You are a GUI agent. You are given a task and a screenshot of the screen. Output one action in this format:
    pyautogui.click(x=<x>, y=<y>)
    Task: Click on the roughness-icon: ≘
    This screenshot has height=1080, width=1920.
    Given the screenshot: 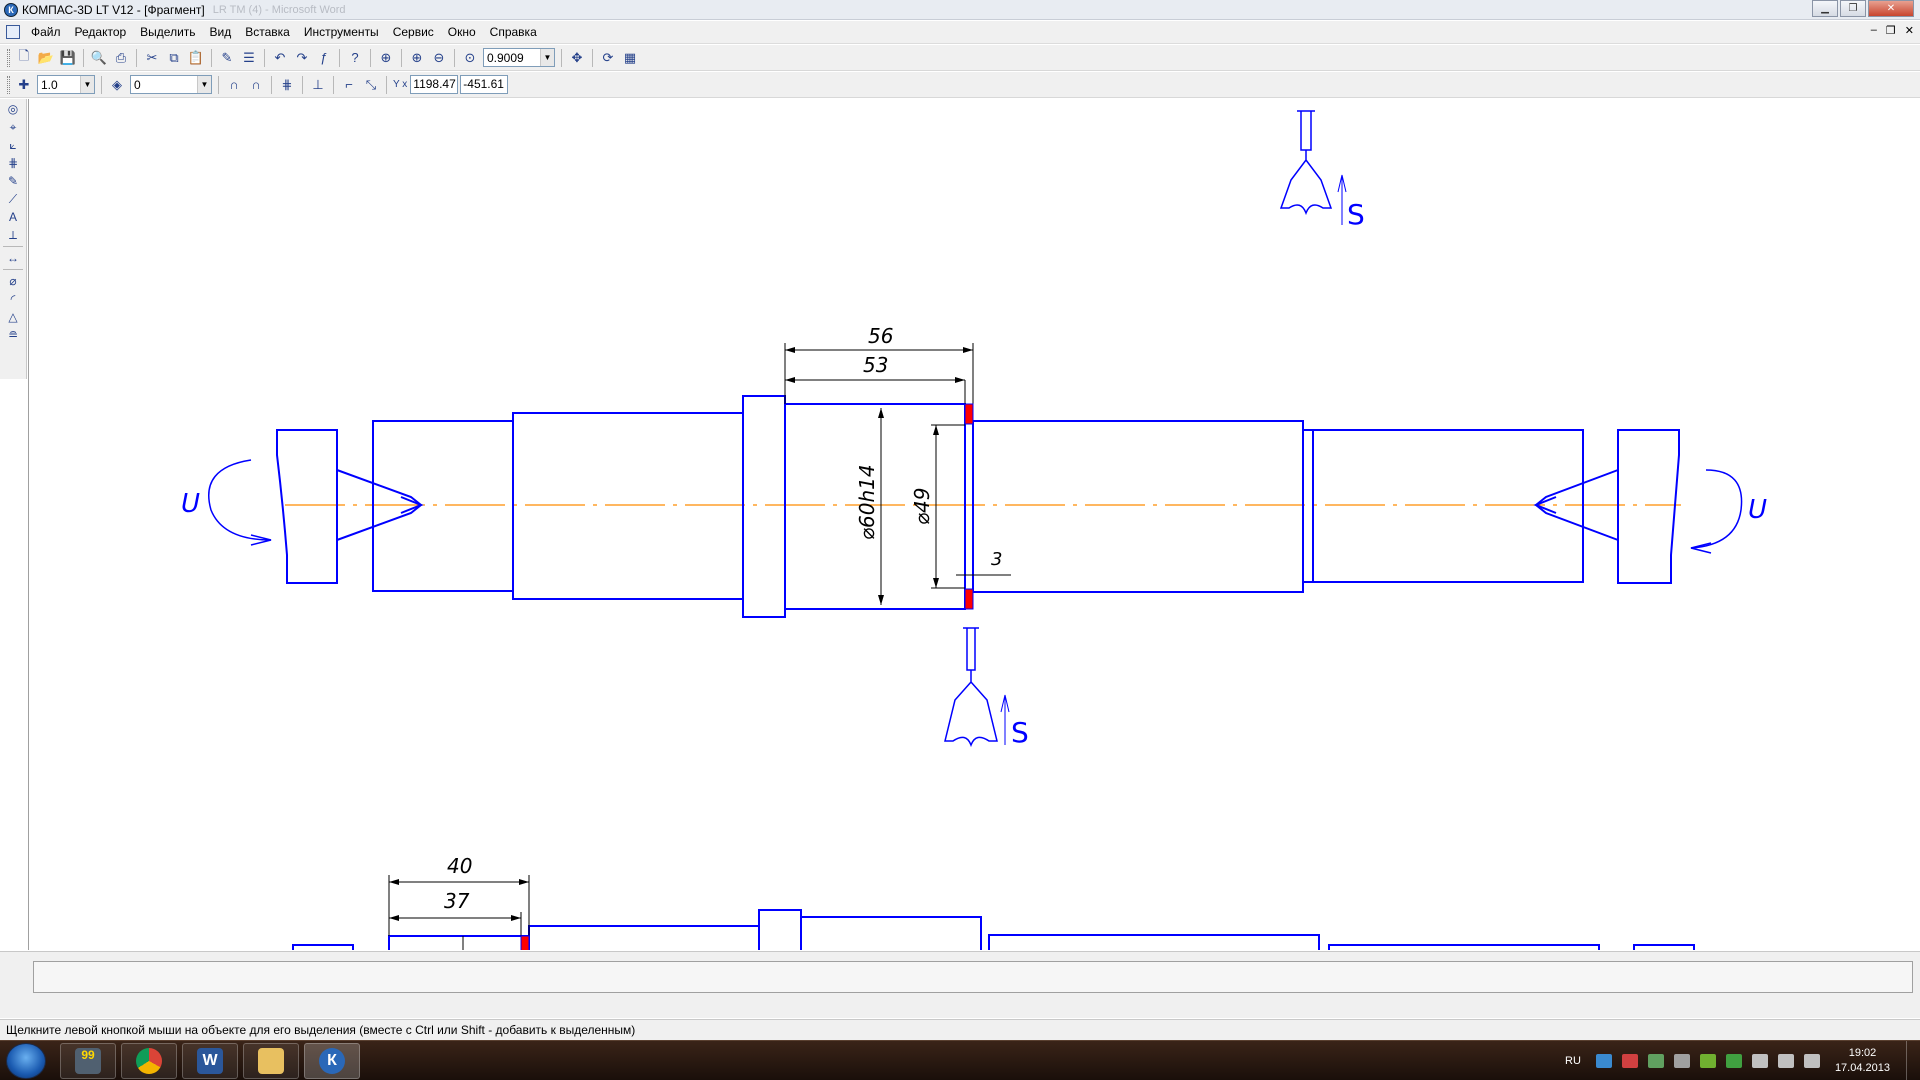 What is the action you would take?
    pyautogui.click(x=13, y=335)
    